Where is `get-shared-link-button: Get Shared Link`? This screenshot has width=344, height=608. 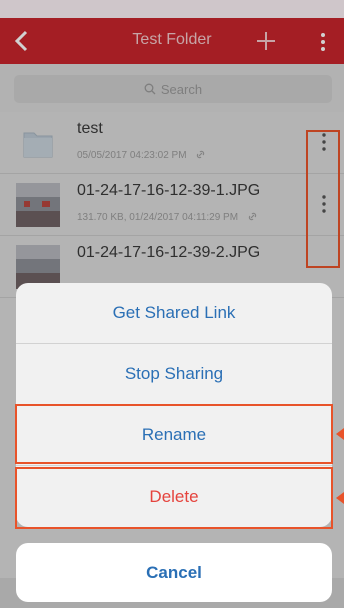 get-shared-link-button: Get Shared Link is located at coordinates (174, 313).